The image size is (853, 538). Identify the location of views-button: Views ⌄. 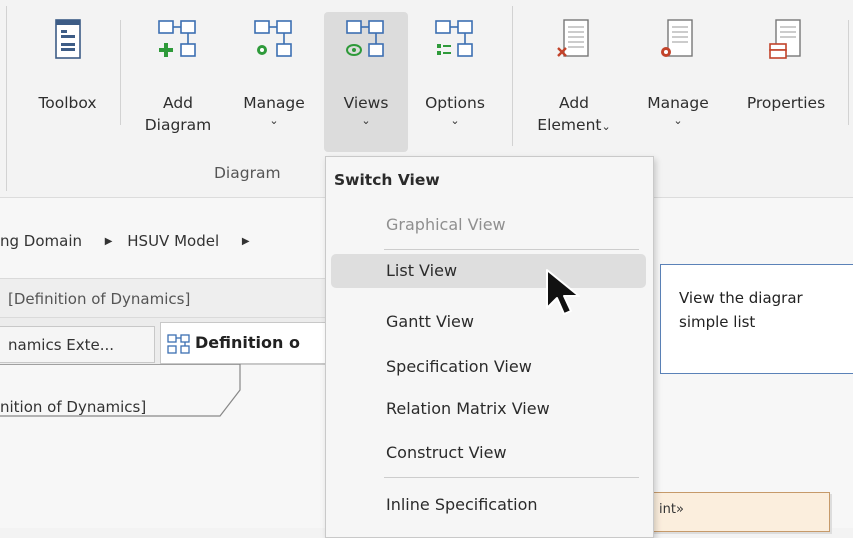
(366, 82).